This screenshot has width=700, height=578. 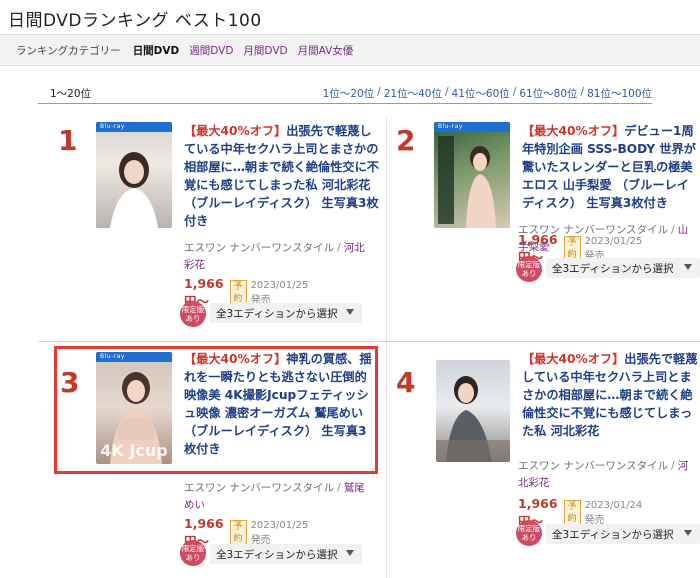 What do you see at coordinates (349, 93) in the screenshot?
I see `pager-1-20: 1位〜20位` at bounding box center [349, 93].